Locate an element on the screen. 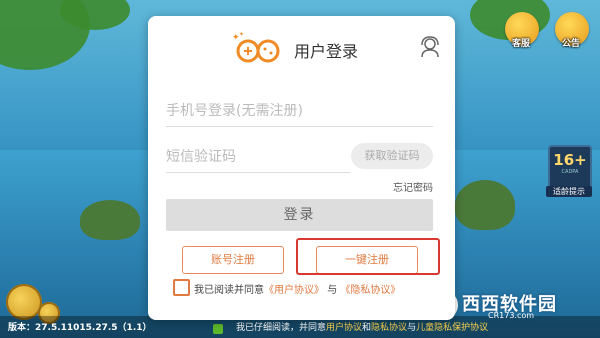 This screenshot has width=600, height=338. agreement-text: 我已阅读并同意《用户协议》 与 《隐私协议》 is located at coordinates (297, 290).